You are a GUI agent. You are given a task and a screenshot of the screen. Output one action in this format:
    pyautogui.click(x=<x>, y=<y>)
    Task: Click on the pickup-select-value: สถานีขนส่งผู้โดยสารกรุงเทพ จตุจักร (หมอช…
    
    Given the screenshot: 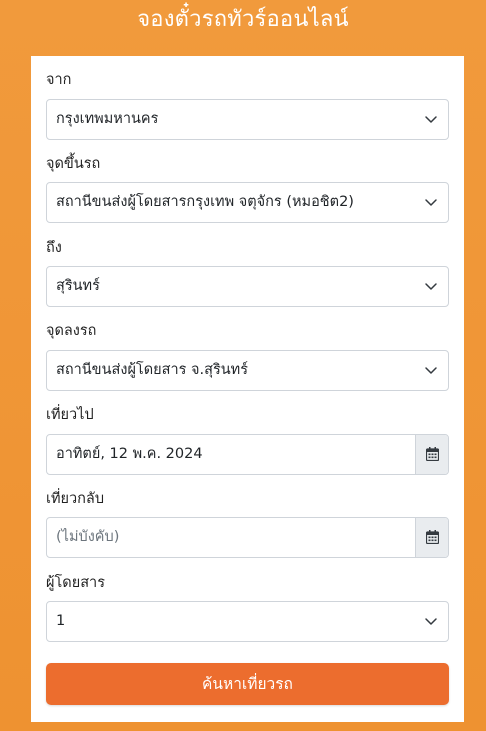 What is the action you would take?
    pyautogui.click(x=205, y=202)
    